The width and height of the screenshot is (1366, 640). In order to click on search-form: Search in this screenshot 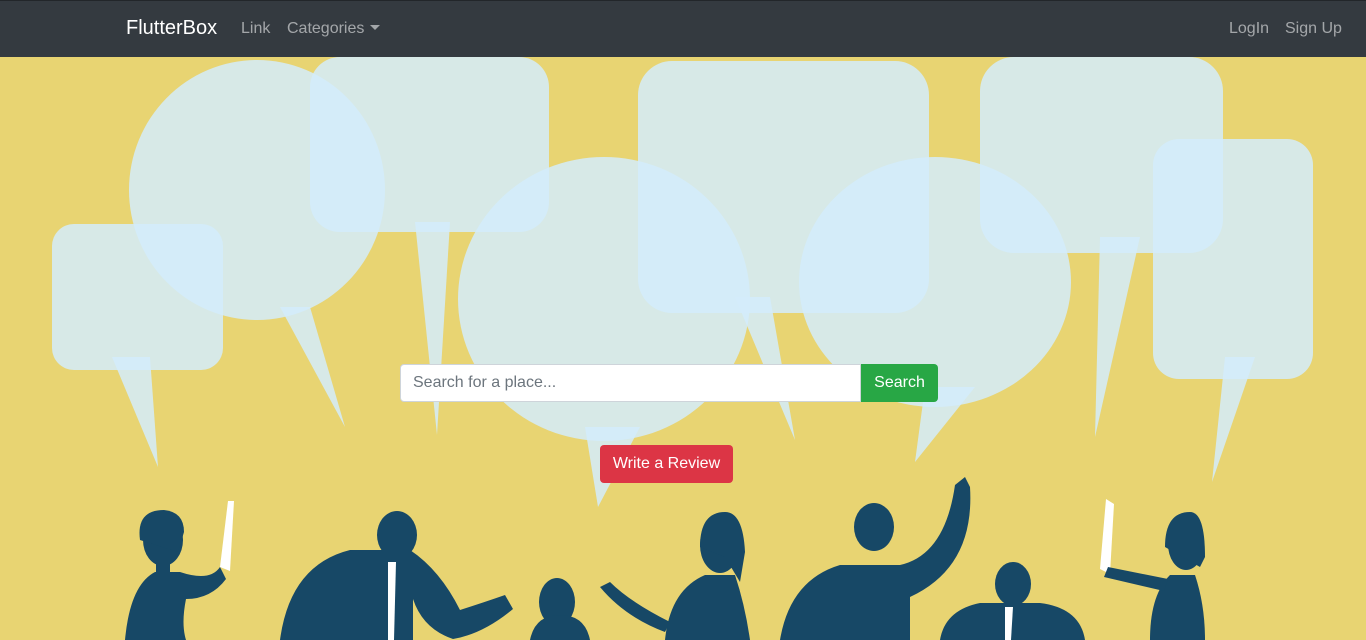, I will do `click(669, 383)`.